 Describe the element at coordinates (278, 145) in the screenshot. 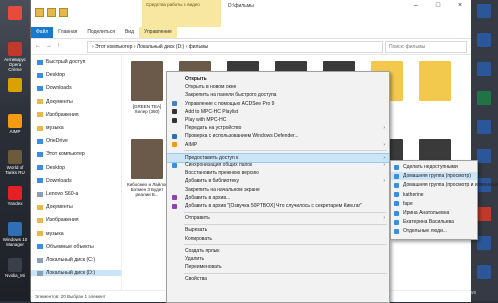

I see `context-menu-item: AIMP ›` at that location.